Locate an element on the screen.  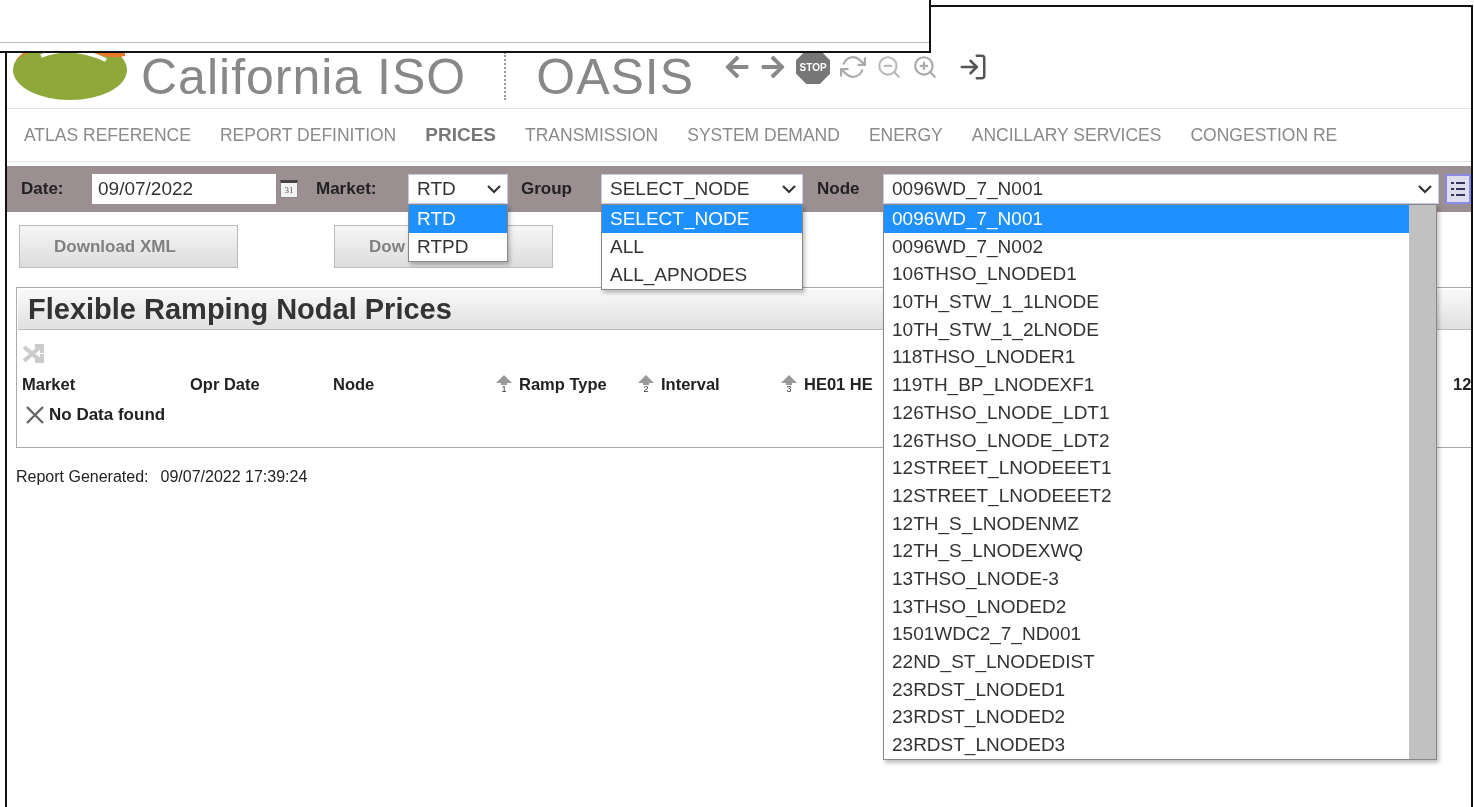
zoom-out-icon is located at coordinates (889, 67).